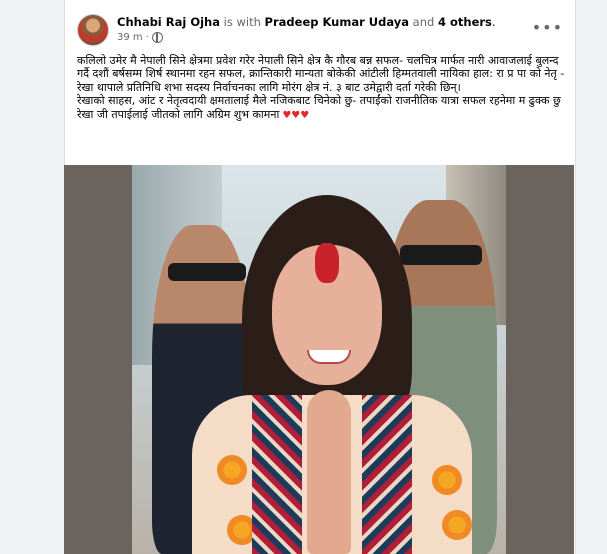 The height and width of the screenshot is (554, 607). What do you see at coordinates (296, 115) in the screenshot?
I see `heart-emoji-icons: ♥♥♥` at bounding box center [296, 115].